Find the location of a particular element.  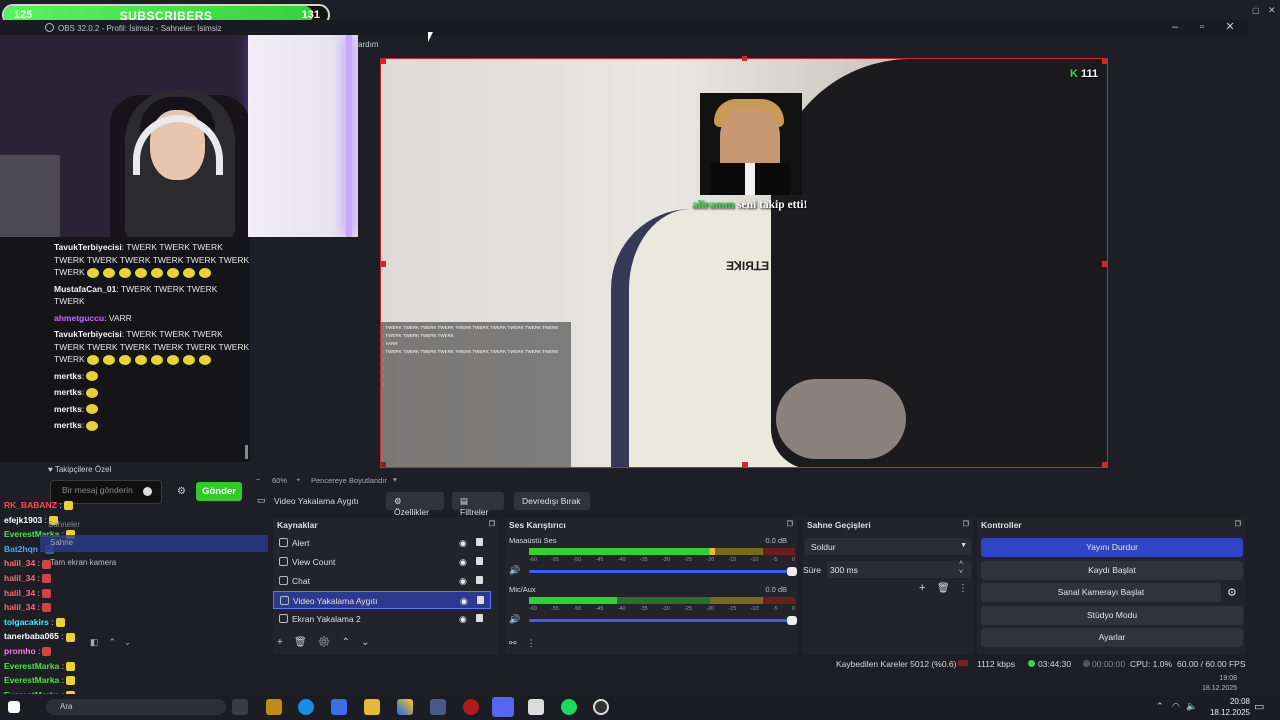

taskbar-search: Ara is located at coordinates (136, 707).